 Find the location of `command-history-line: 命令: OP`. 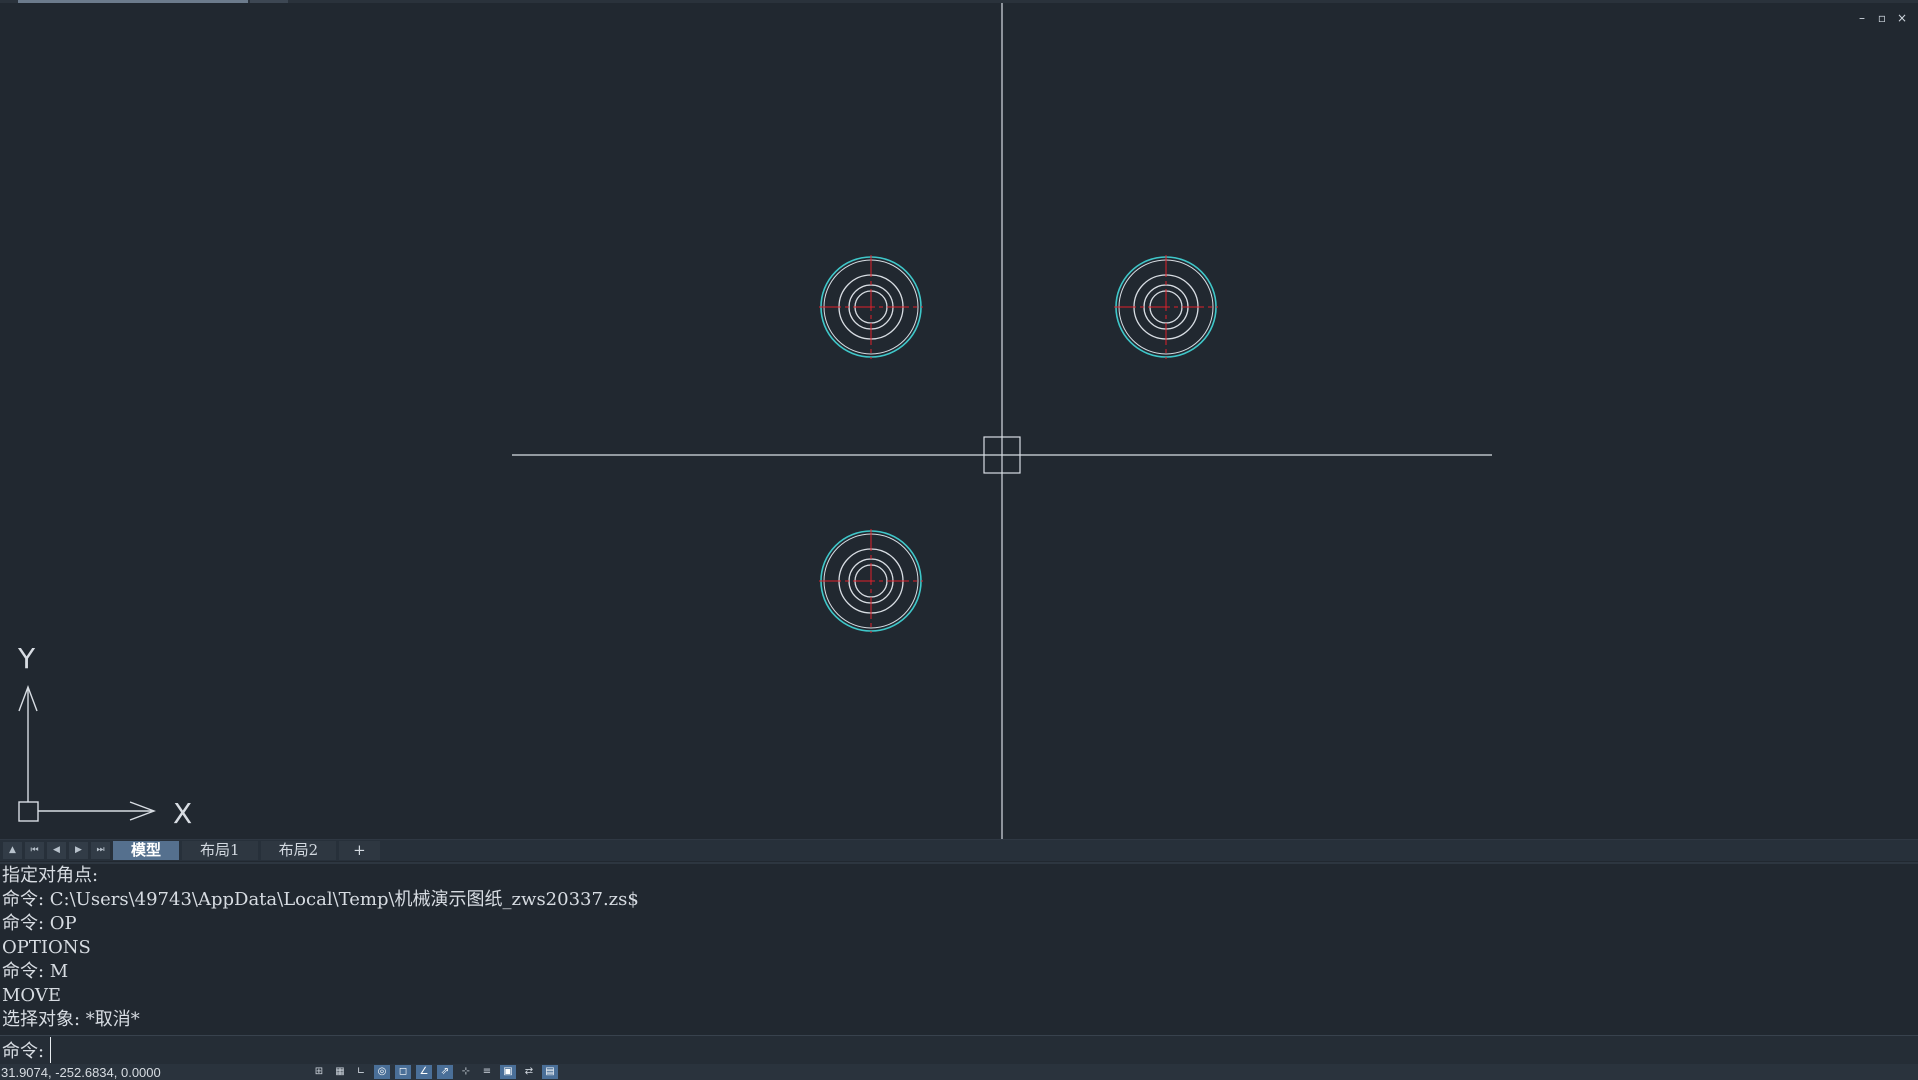

command-history-line: 命令: OP is located at coordinates (39, 923).